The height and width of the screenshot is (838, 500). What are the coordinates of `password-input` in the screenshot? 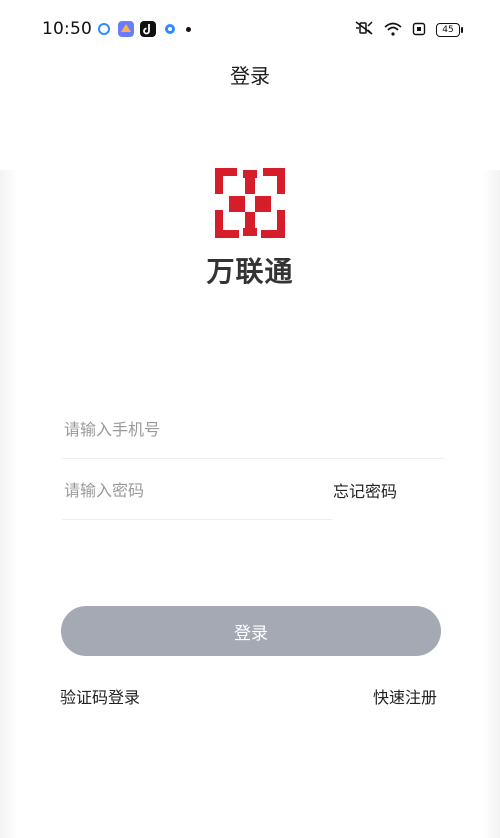 It's located at (197, 490).